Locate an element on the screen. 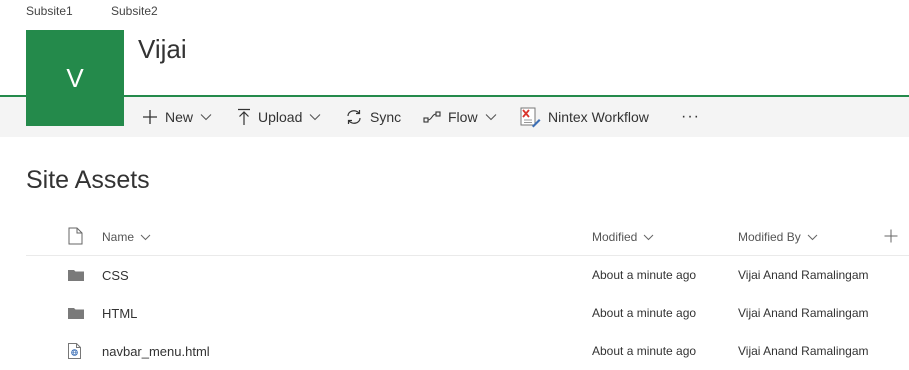 The image size is (909, 370). name-column-header: Name is located at coordinates (126, 237).